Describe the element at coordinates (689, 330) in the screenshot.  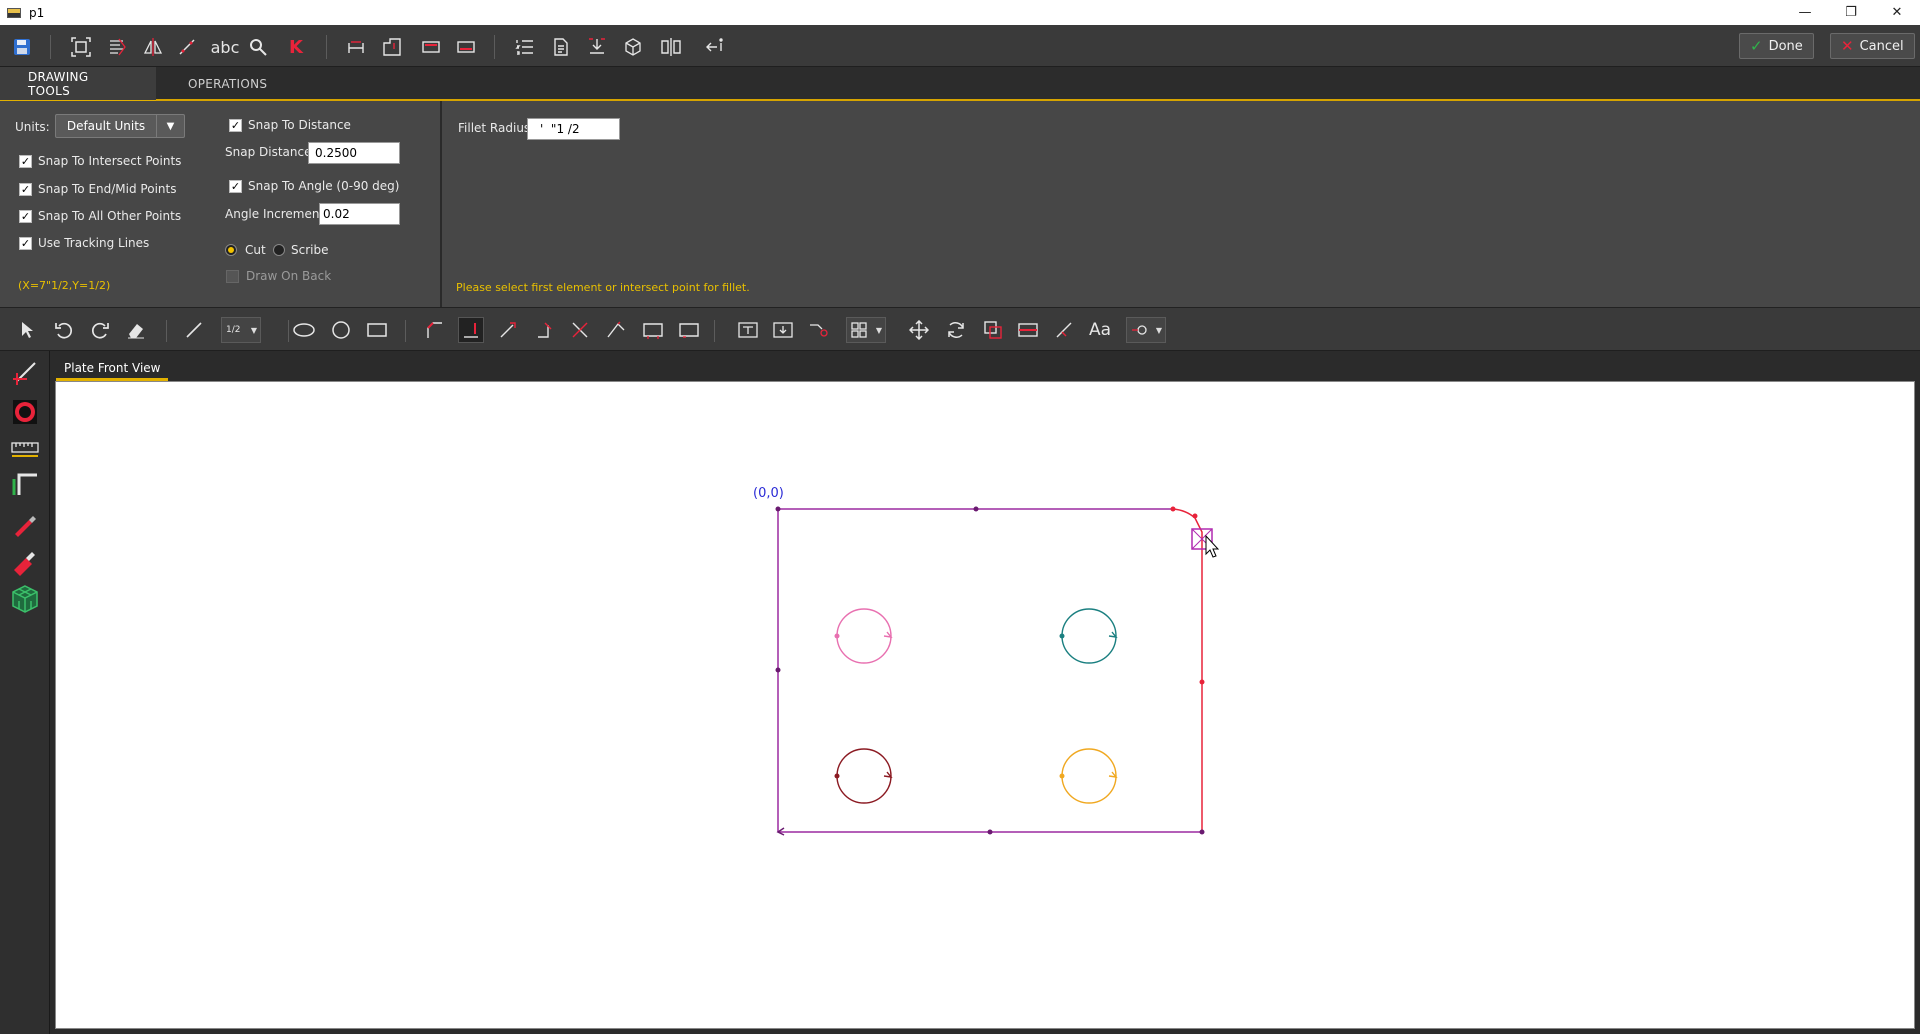
I see `rectangle-cut-icon` at that location.